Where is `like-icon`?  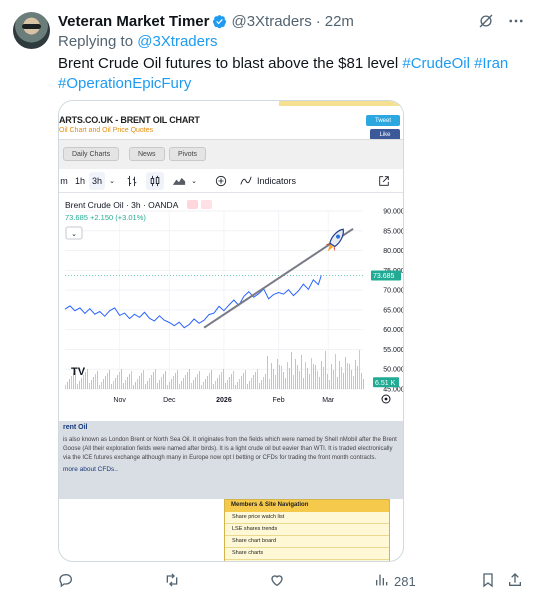 like-icon is located at coordinates (277, 581).